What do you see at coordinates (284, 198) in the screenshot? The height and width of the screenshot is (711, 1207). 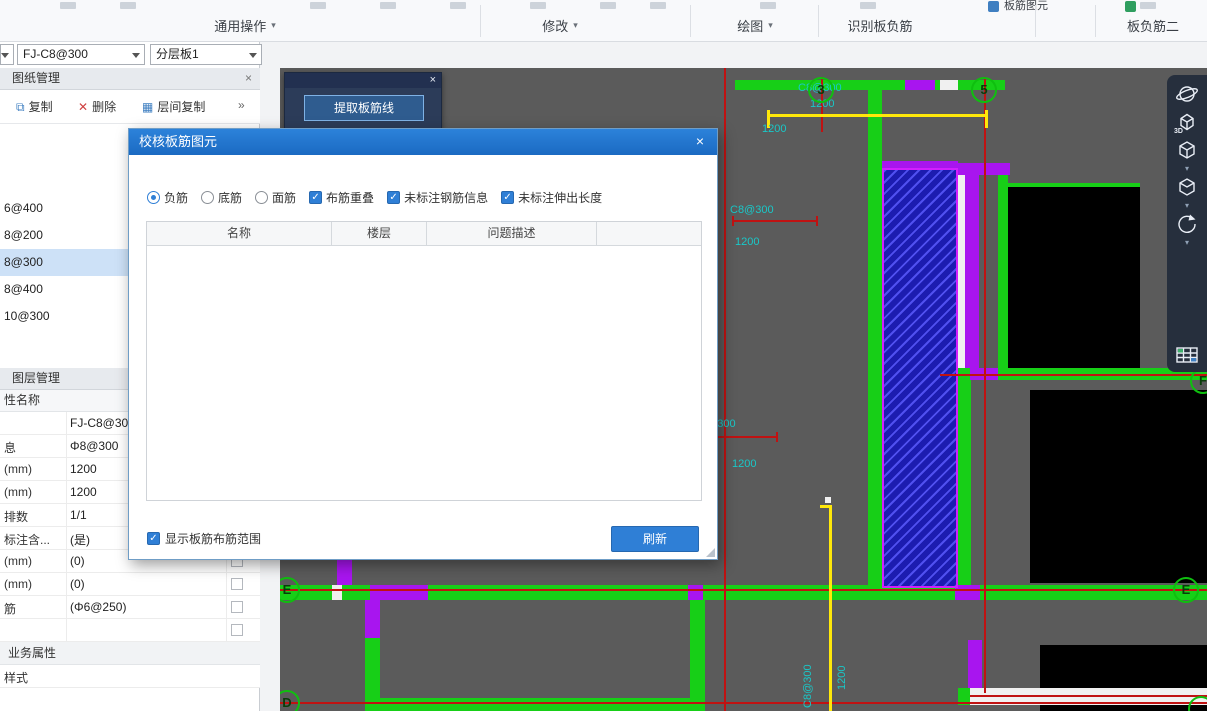 I see `radio-label: 面筋` at bounding box center [284, 198].